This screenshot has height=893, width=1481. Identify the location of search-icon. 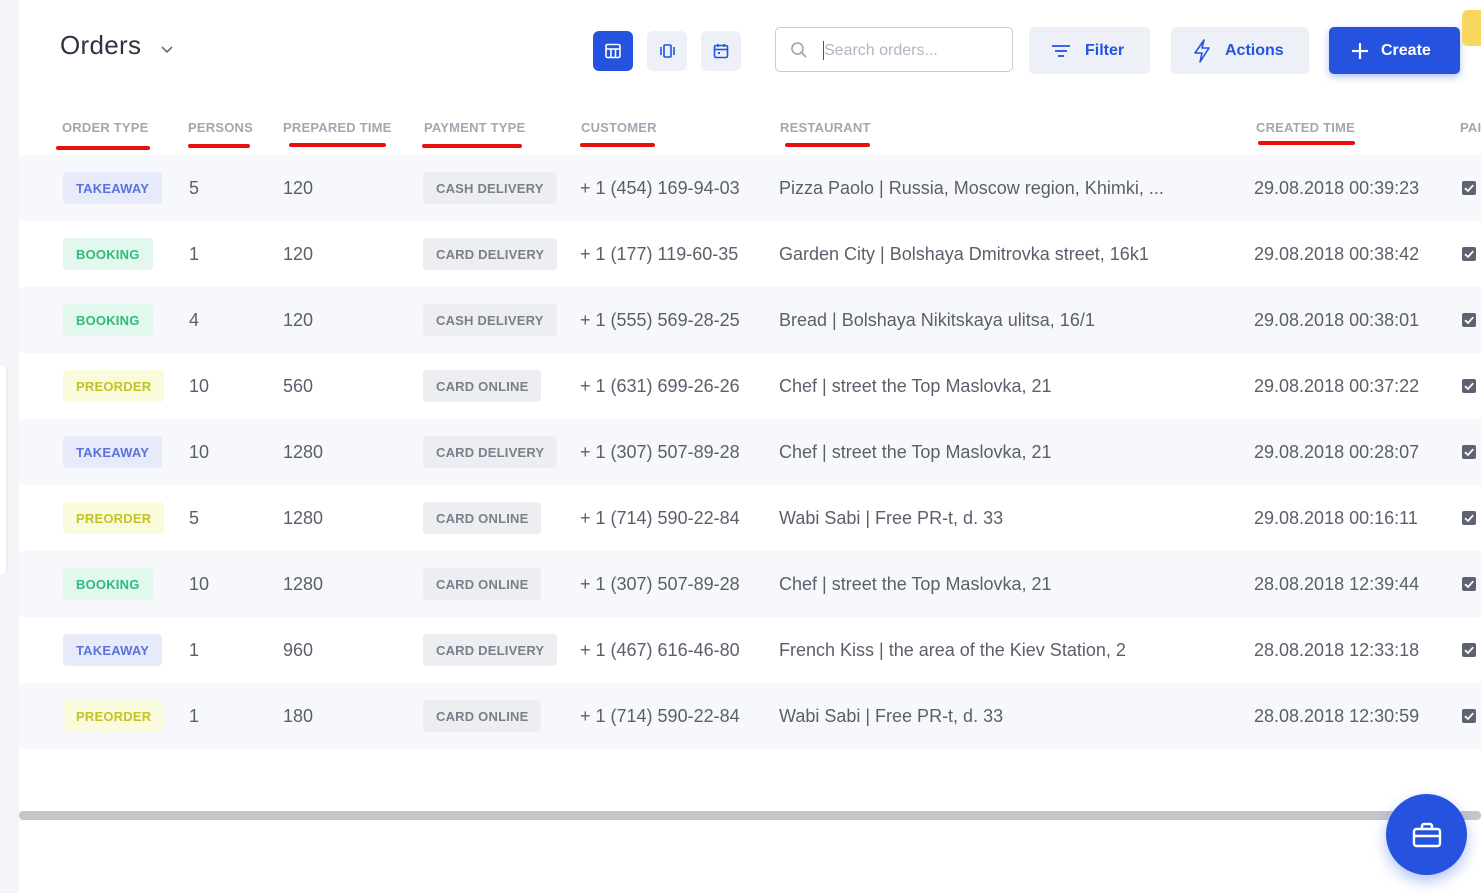
(799, 52).